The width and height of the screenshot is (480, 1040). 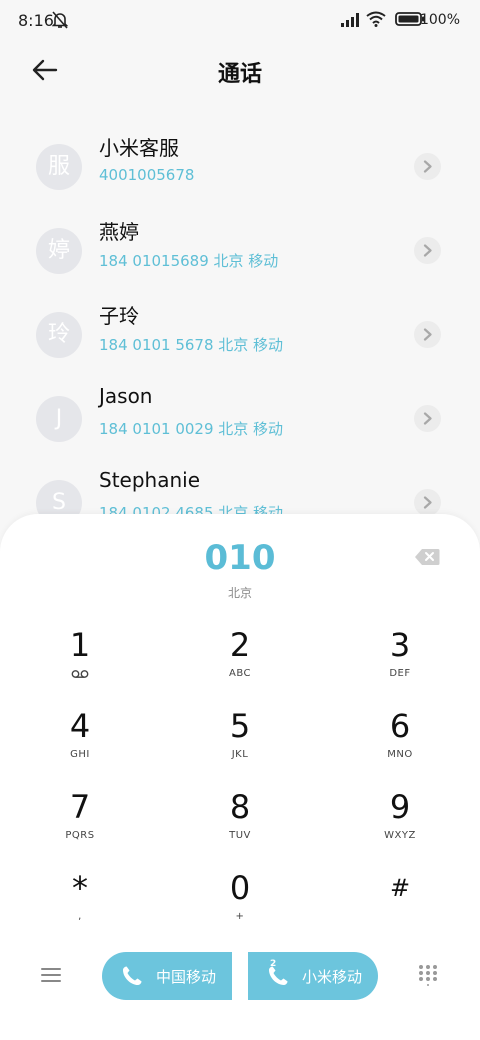 I want to click on key-digit: 1, so click(x=80, y=645).